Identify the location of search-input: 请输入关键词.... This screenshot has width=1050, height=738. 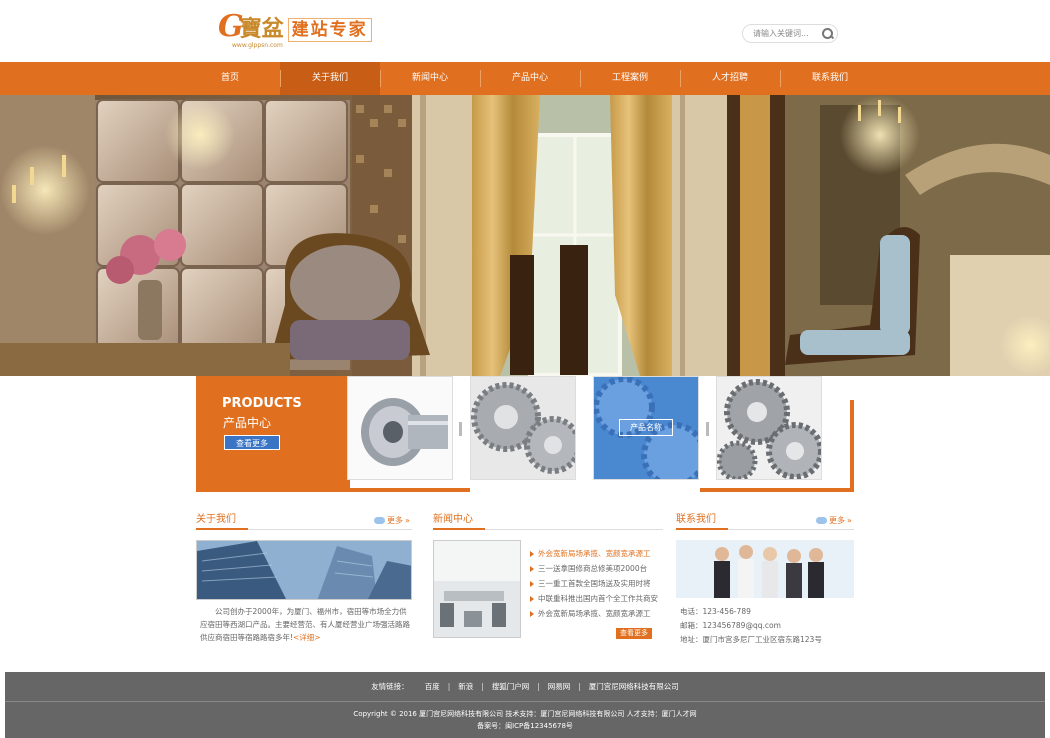
(786, 33).